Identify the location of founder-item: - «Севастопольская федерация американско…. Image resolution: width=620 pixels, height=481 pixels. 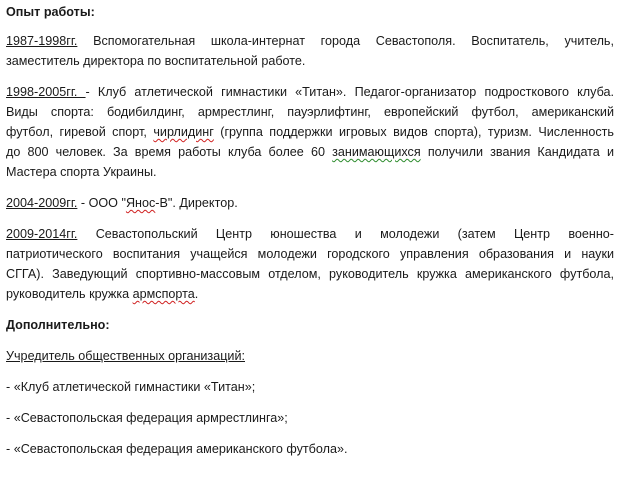
(177, 449).